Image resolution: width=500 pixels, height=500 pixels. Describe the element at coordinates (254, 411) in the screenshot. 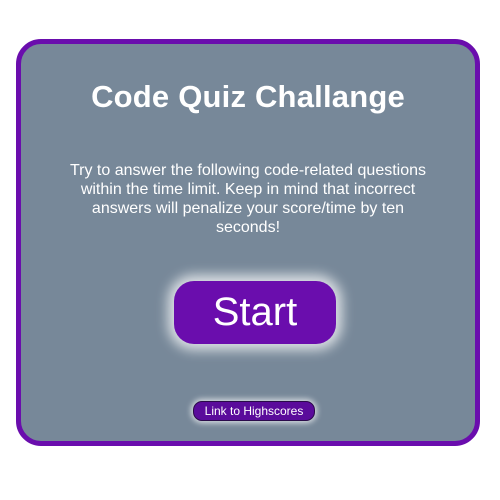

I see `highscores-link: Link to Highscores` at that location.